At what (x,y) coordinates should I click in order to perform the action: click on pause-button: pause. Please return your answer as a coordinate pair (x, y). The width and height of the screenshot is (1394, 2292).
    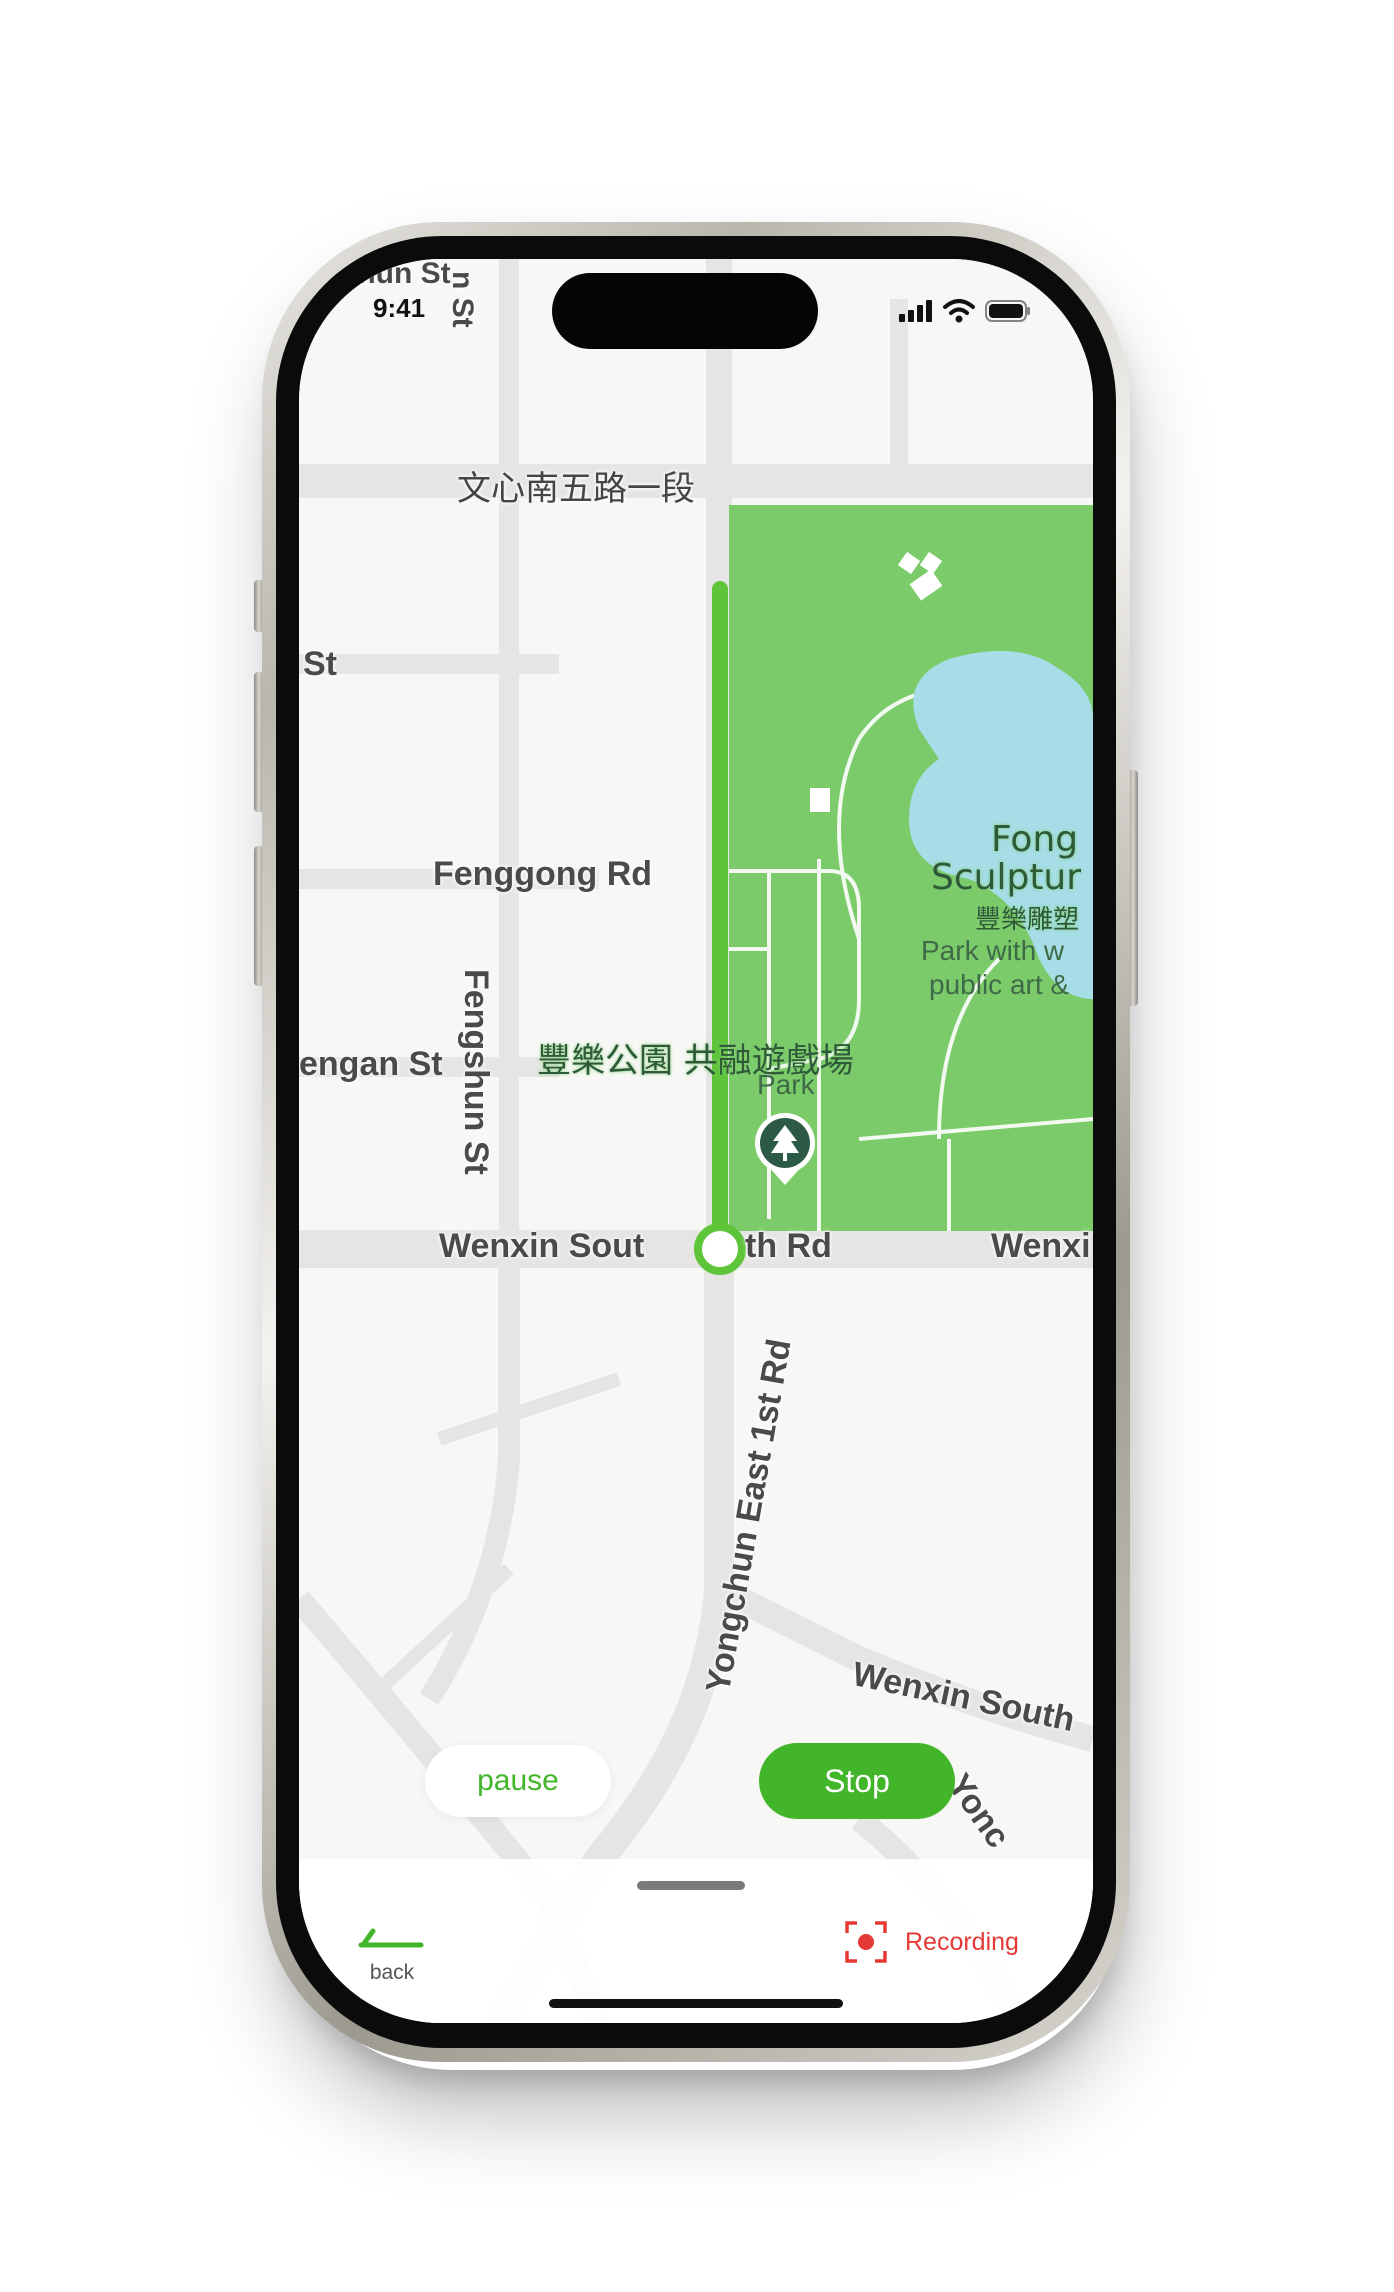
    Looking at the image, I should click on (518, 1781).